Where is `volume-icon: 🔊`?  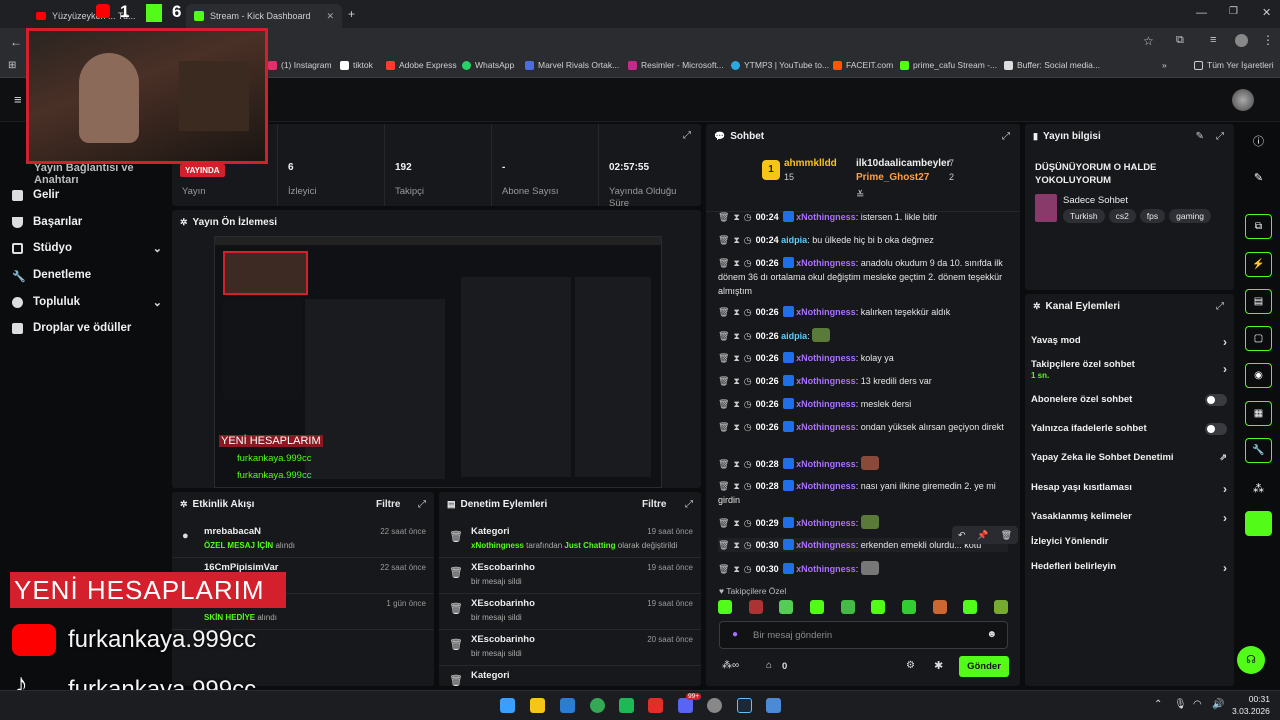
volume-icon: 🔊 is located at coordinates (1218, 704).